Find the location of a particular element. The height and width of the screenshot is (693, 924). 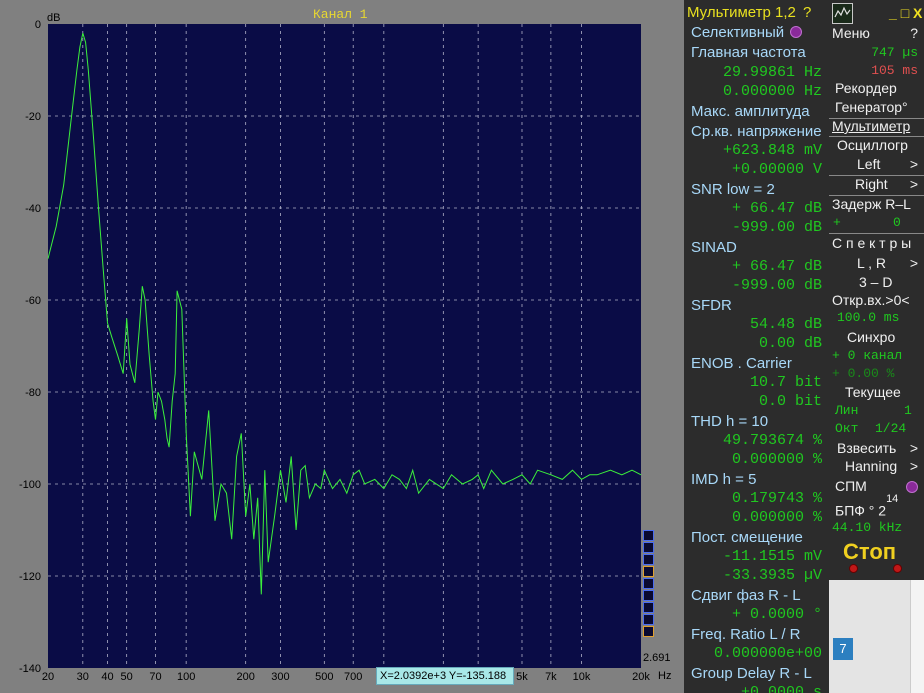

oscilloscope-button: Осциллогр is located at coordinates (876, 147).